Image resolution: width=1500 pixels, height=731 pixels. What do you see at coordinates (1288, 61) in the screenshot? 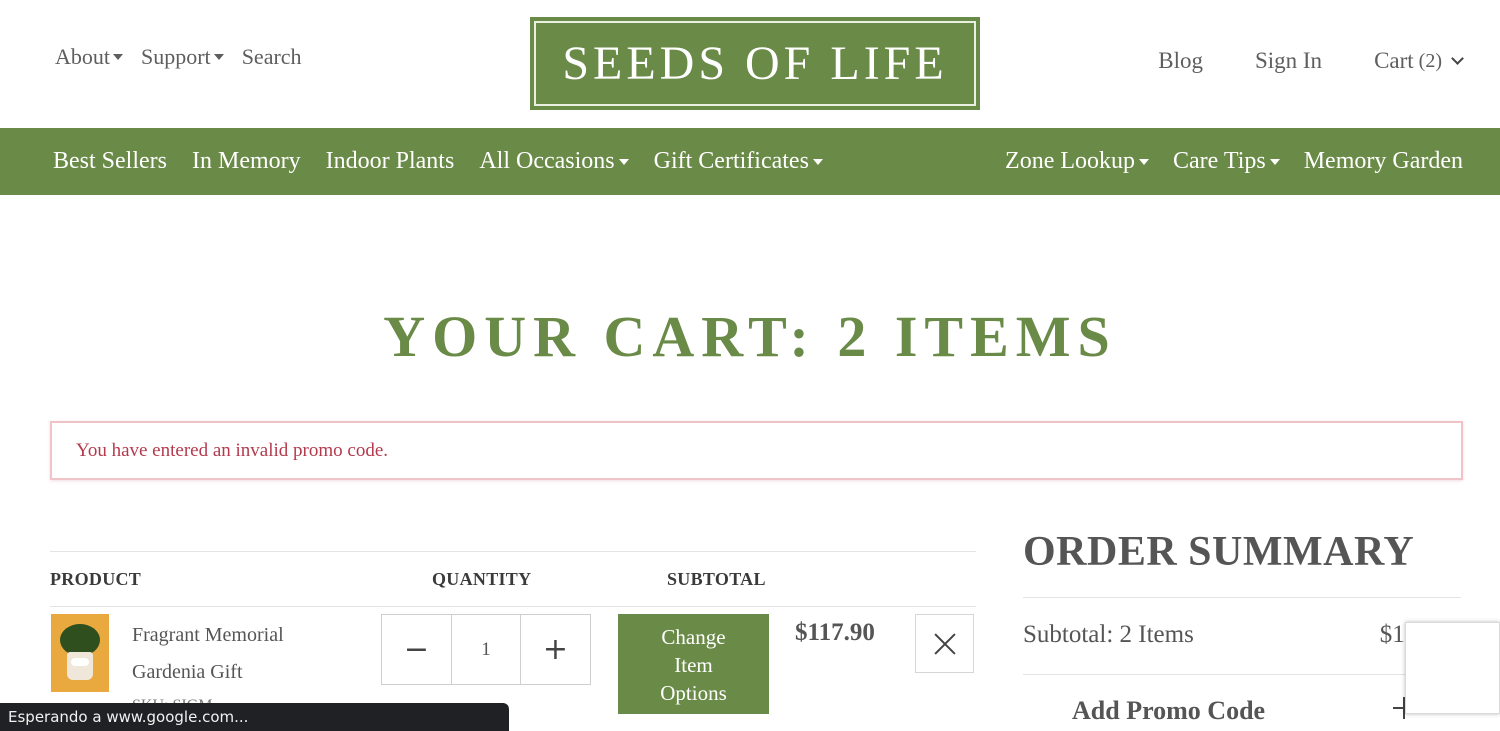
I see `nav-sign-in: Sign In` at bounding box center [1288, 61].